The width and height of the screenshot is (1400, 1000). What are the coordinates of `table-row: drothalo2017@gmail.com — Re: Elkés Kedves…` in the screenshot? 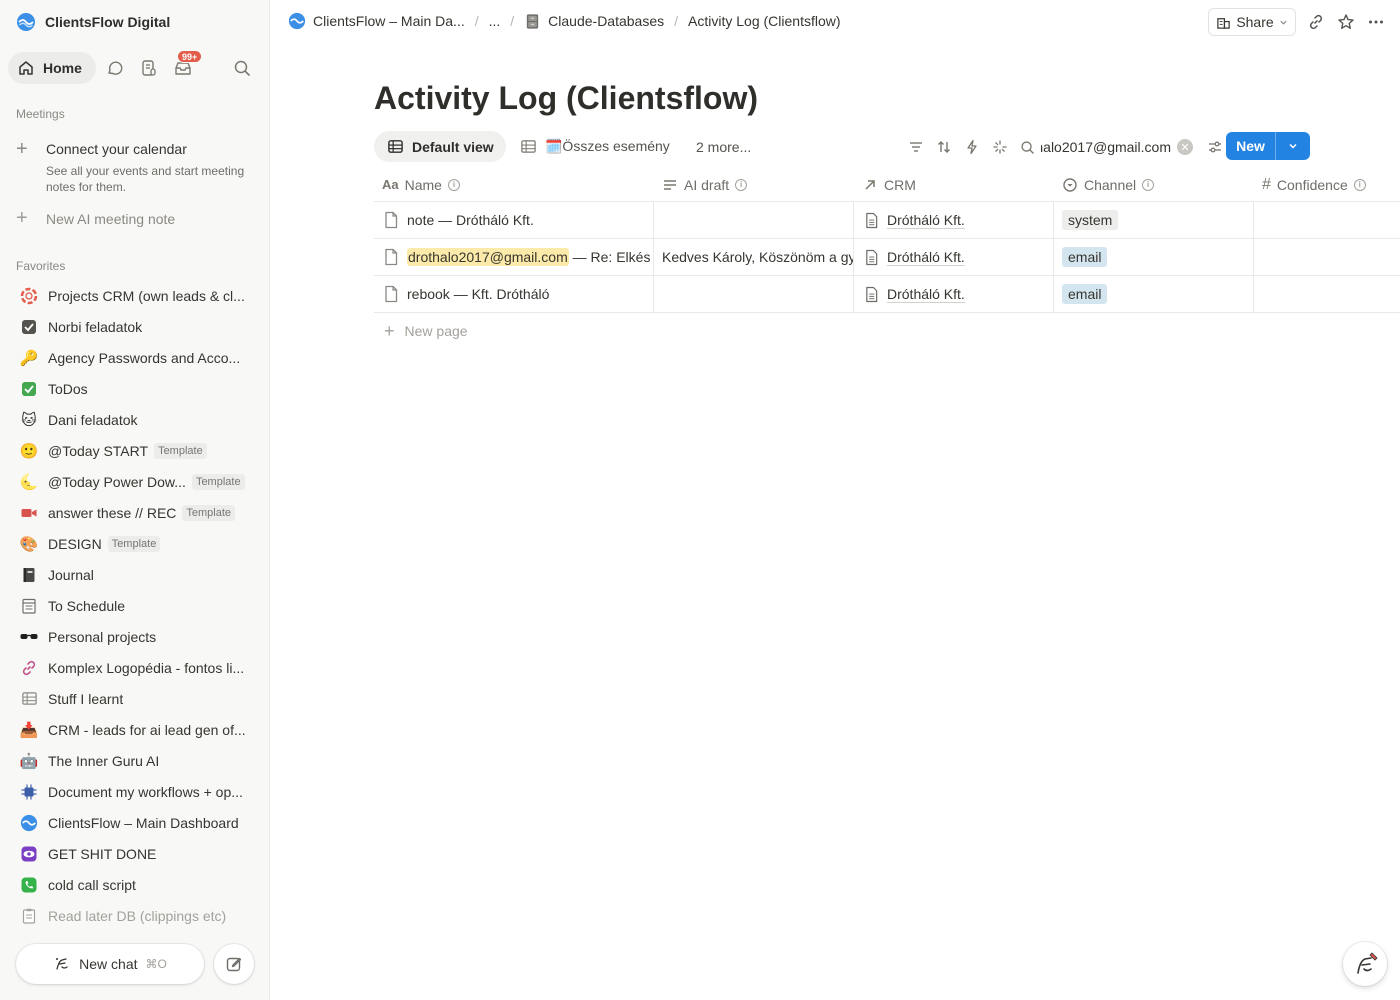 It's located at (887, 257).